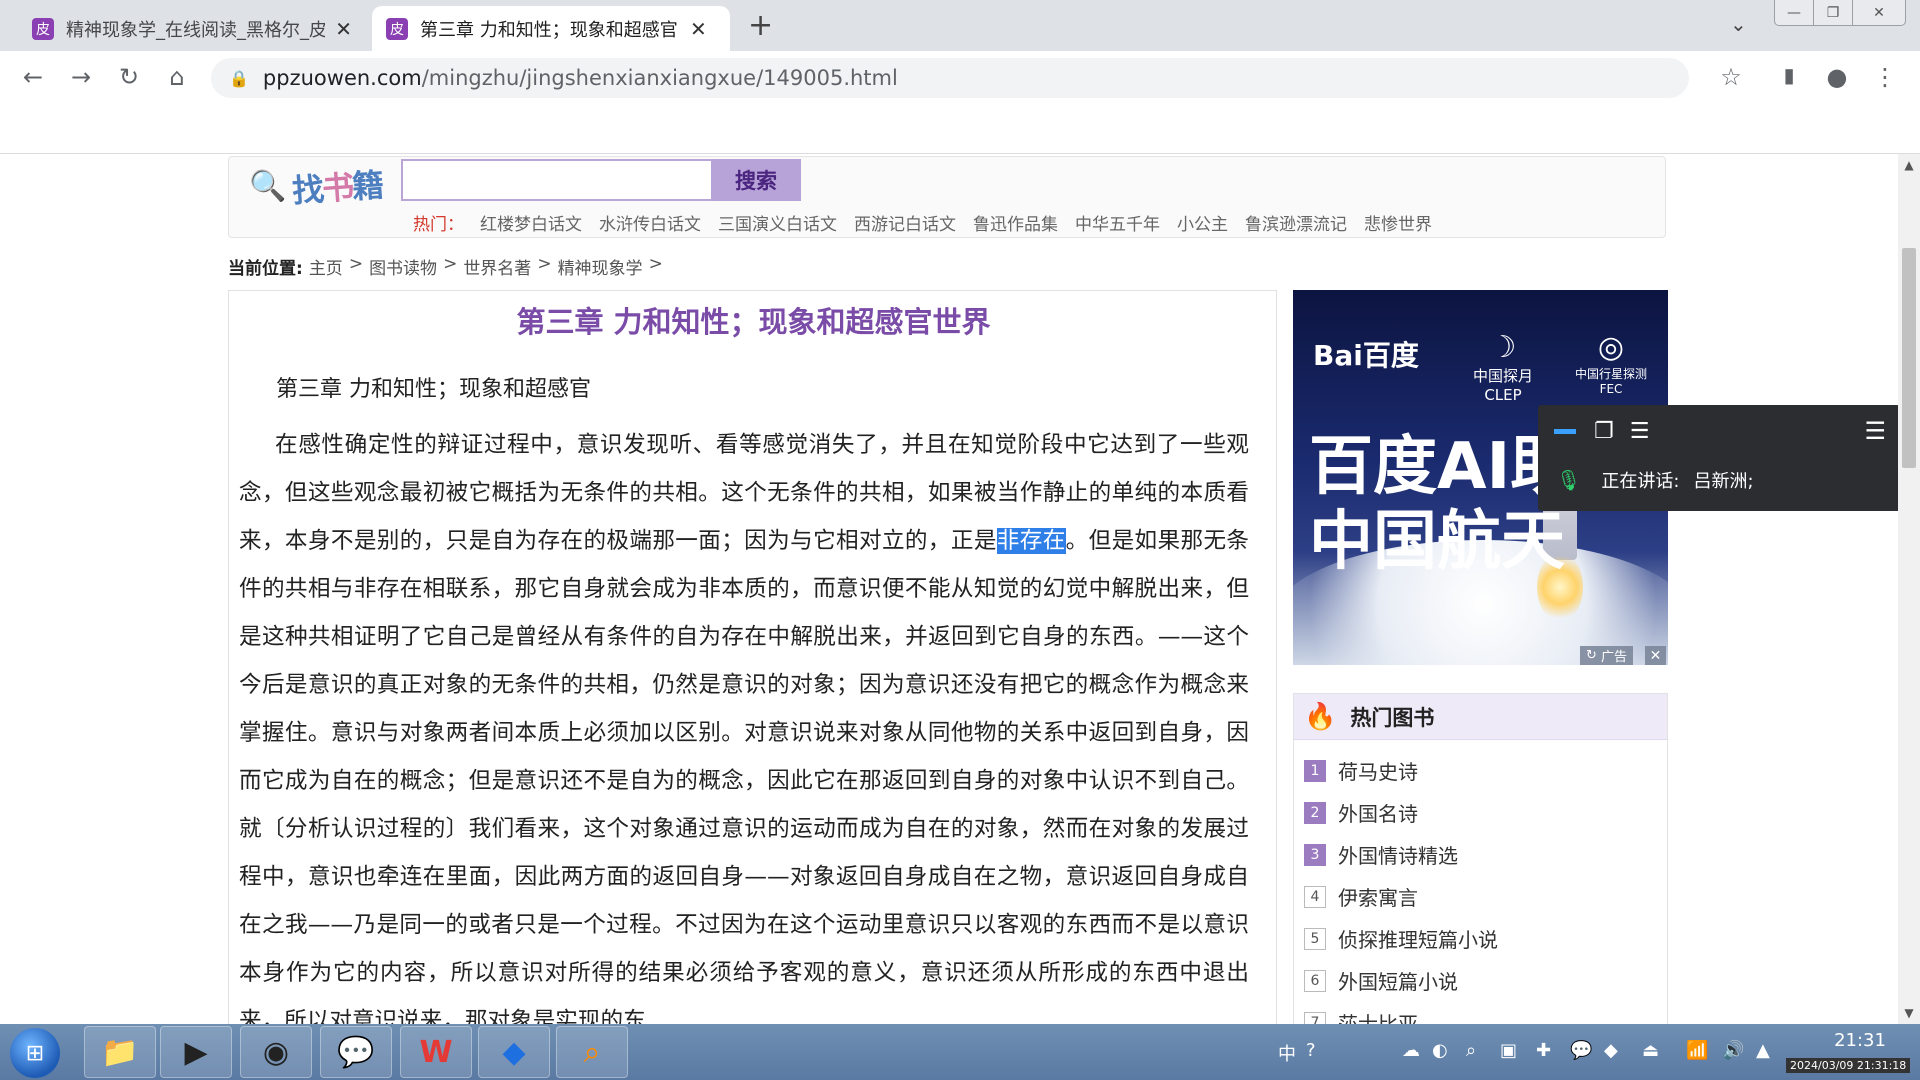 This screenshot has width=1920, height=1080. What do you see at coordinates (1311, 1050) in the screenshot?
I see `help-icon: ?` at bounding box center [1311, 1050].